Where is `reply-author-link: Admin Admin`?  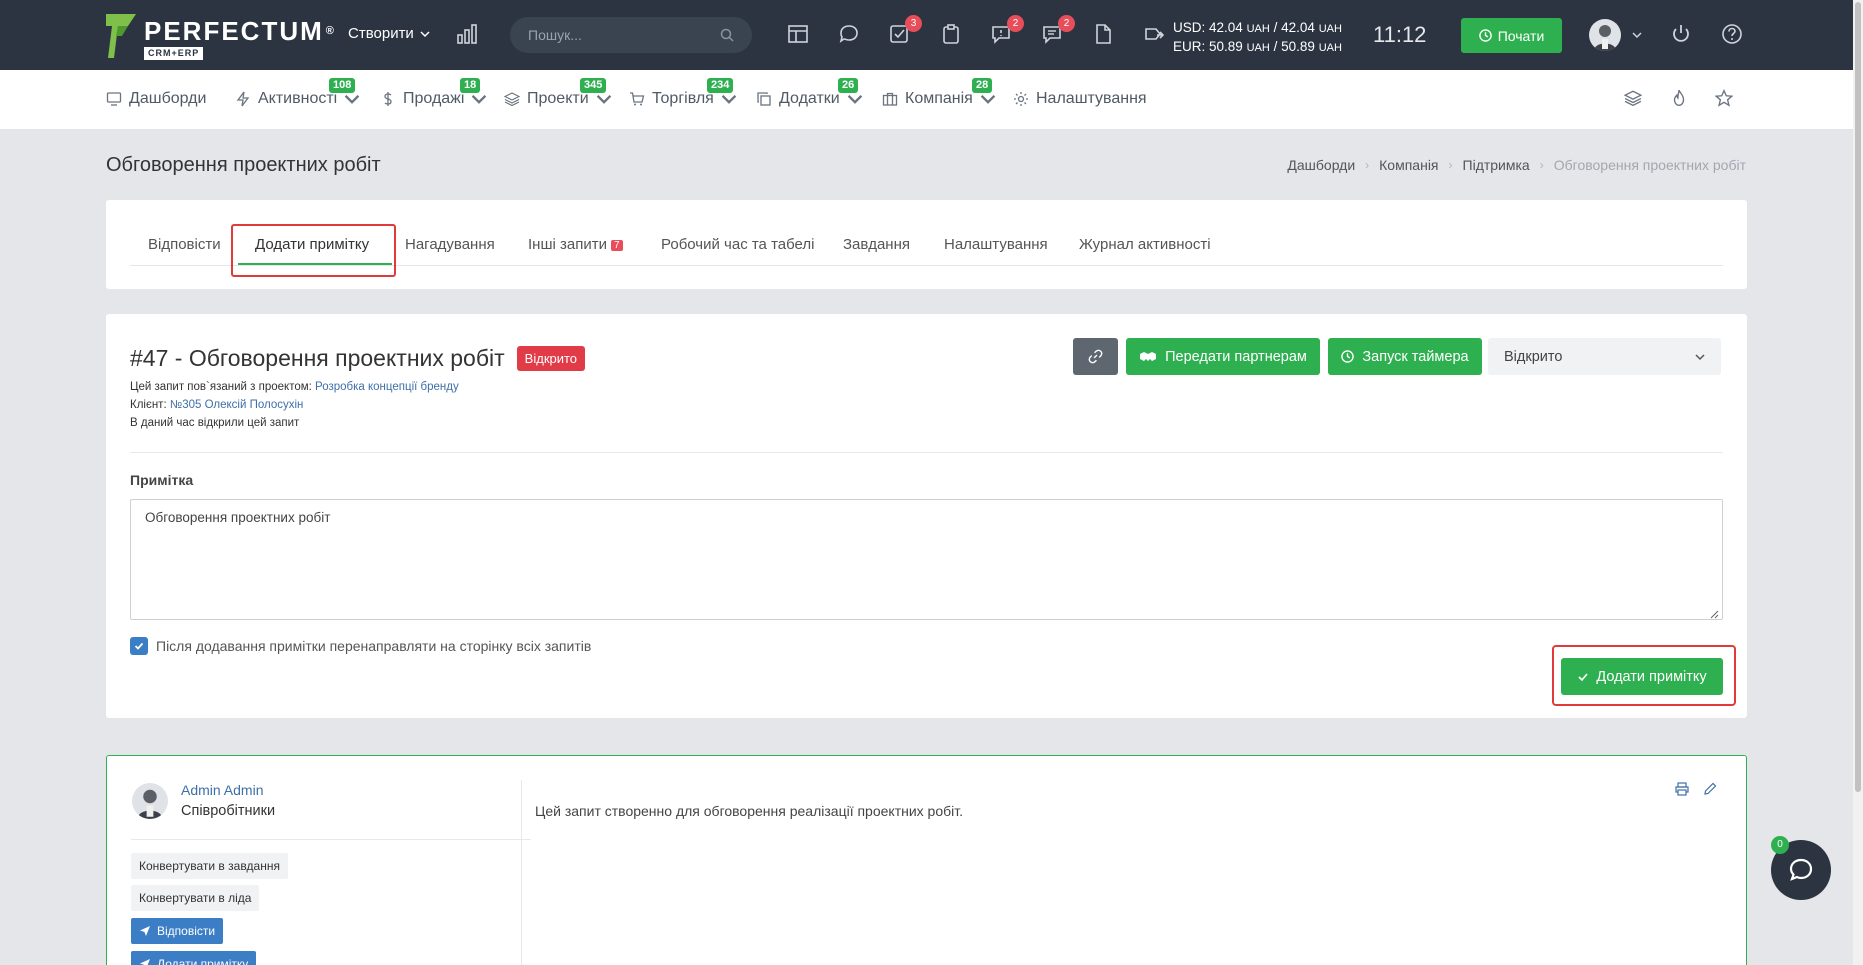
reply-author-link: Admin Admin is located at coordinates (222, 790).